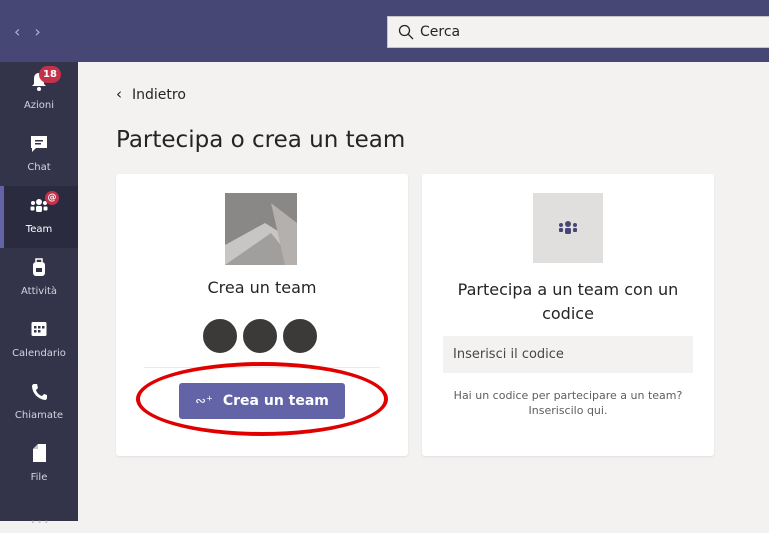  I want to click on avatar-group, so click(261, 336).